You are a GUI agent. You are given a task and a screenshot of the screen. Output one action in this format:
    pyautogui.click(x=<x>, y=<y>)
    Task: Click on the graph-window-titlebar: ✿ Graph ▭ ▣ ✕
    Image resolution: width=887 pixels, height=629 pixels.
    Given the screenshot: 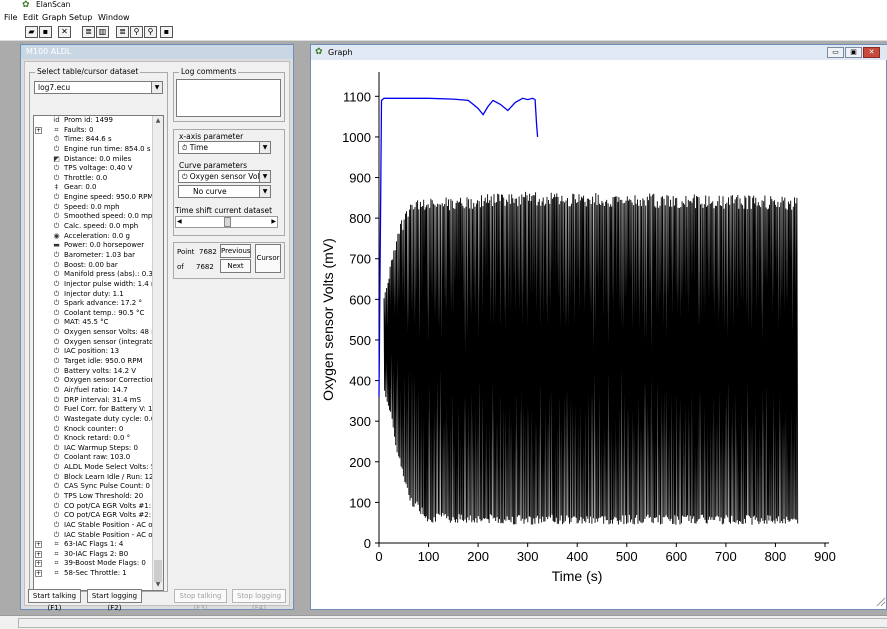 What is the action you would take?
    pyautogui.click(x=599, y=52)
    